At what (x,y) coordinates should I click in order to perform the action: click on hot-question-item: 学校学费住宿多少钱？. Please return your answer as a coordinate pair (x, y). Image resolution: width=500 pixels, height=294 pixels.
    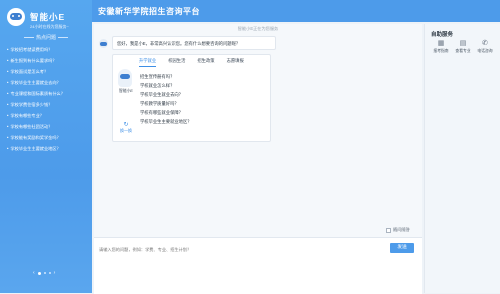
    Looking at the image, I should click on (49, 104).